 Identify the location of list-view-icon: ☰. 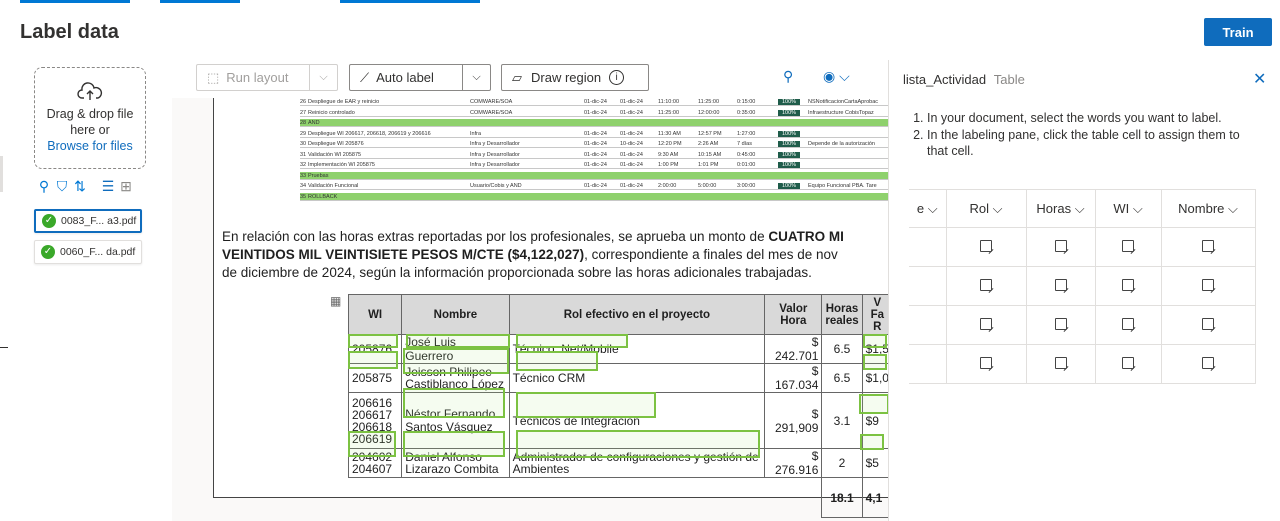
(108, 186).